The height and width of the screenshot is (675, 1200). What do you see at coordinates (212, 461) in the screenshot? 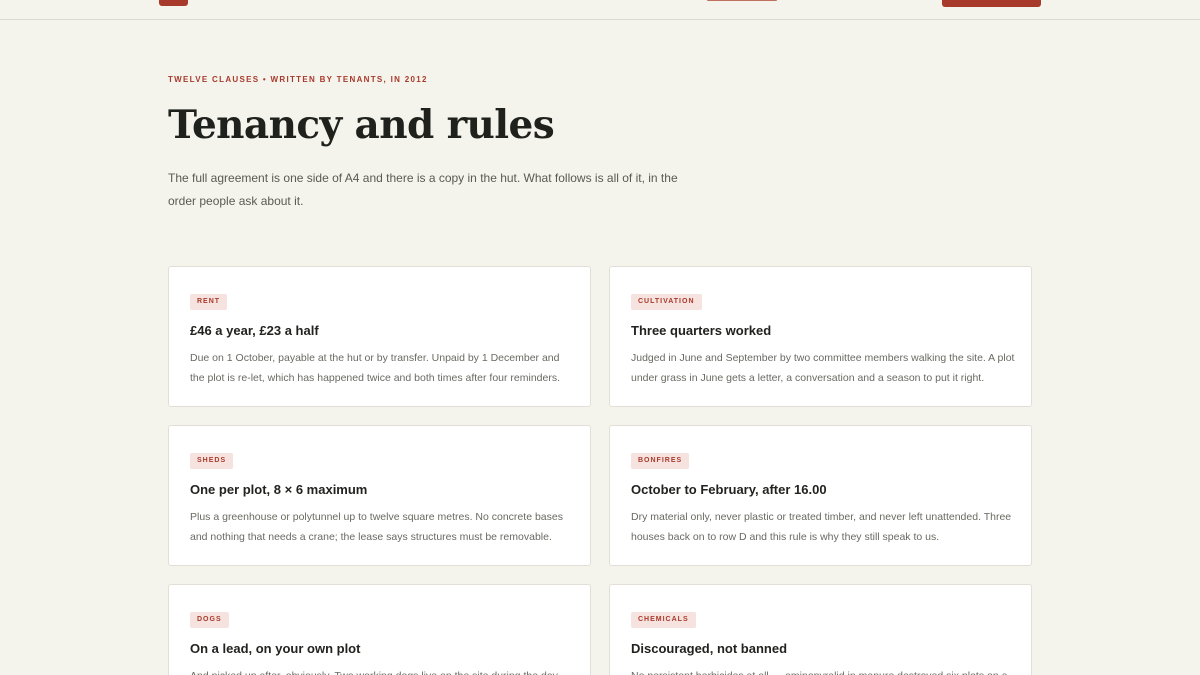
I see `rule-tag: Sheds` at bounding box center [212, 461].